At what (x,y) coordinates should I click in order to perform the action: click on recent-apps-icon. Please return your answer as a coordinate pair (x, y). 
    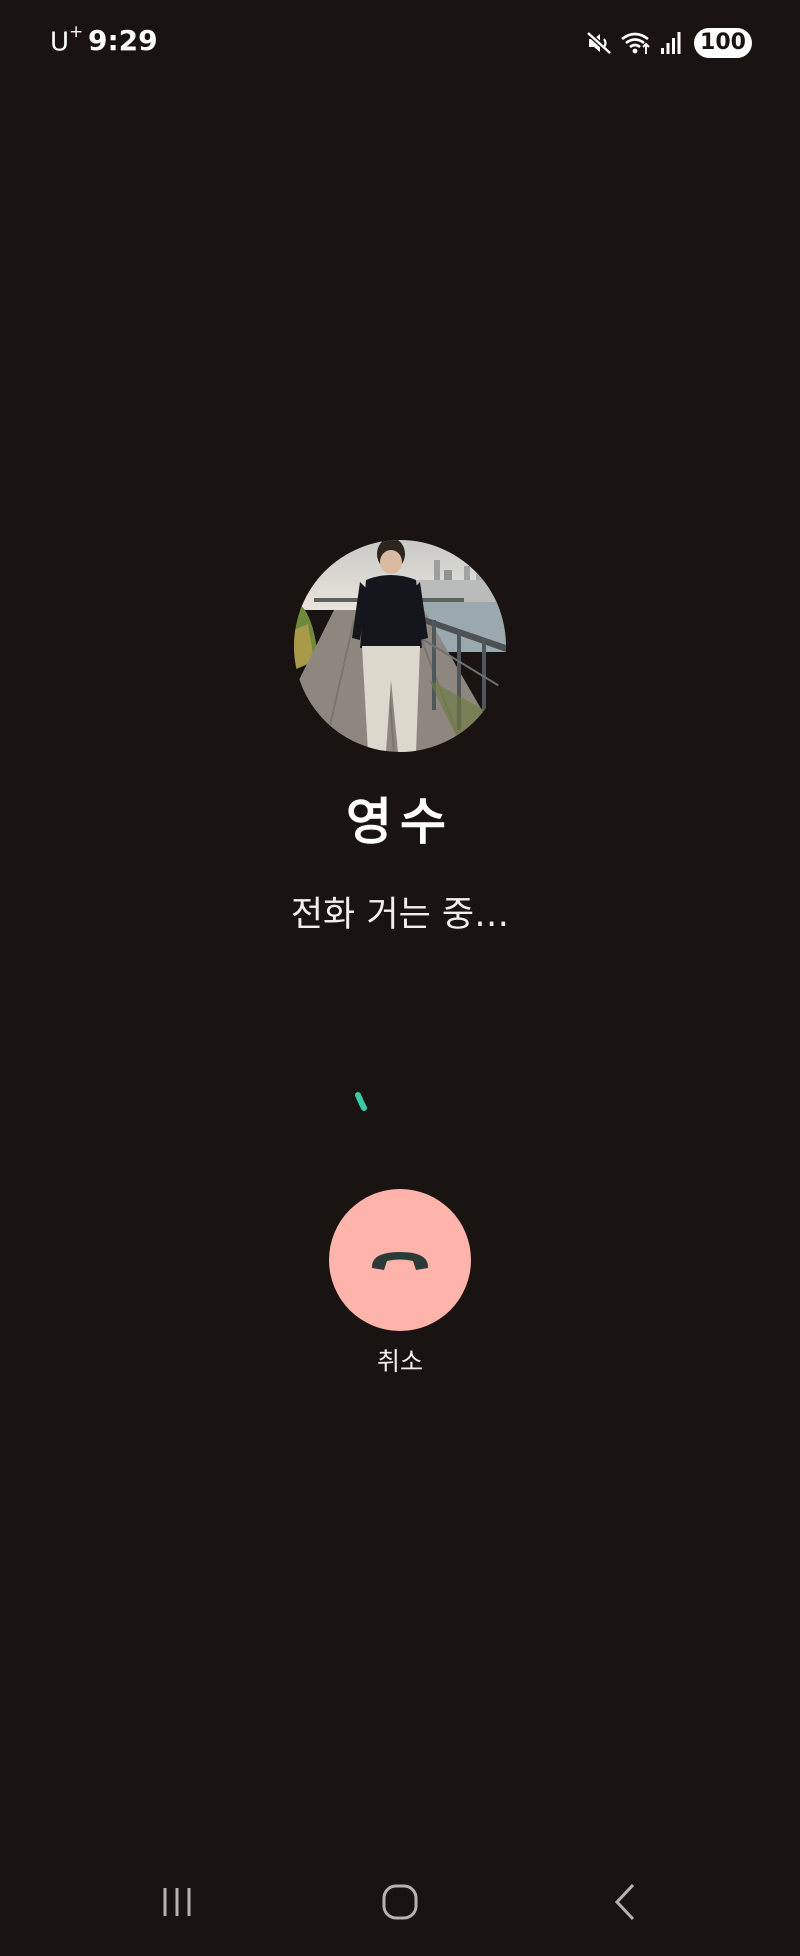
    Looking at the image, I should click on (177, 1902).